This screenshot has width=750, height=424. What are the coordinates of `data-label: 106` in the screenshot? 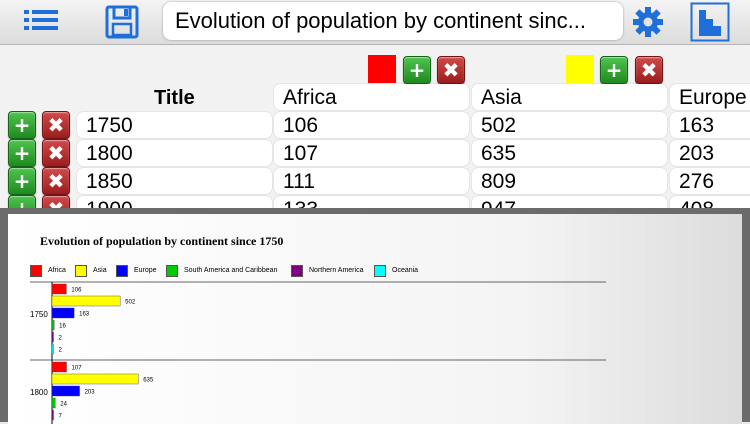 It's located at (76, 291).